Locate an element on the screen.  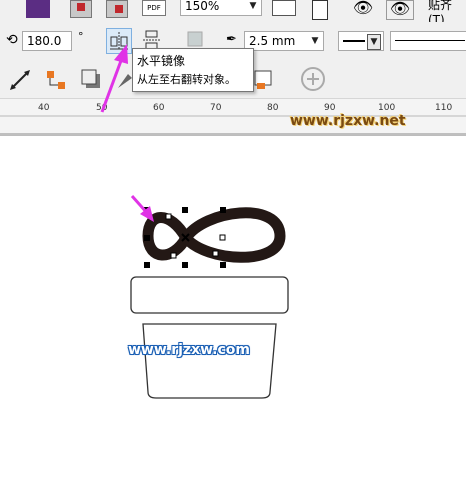
ruler-label: 110 is located at coordinates (444, 108).